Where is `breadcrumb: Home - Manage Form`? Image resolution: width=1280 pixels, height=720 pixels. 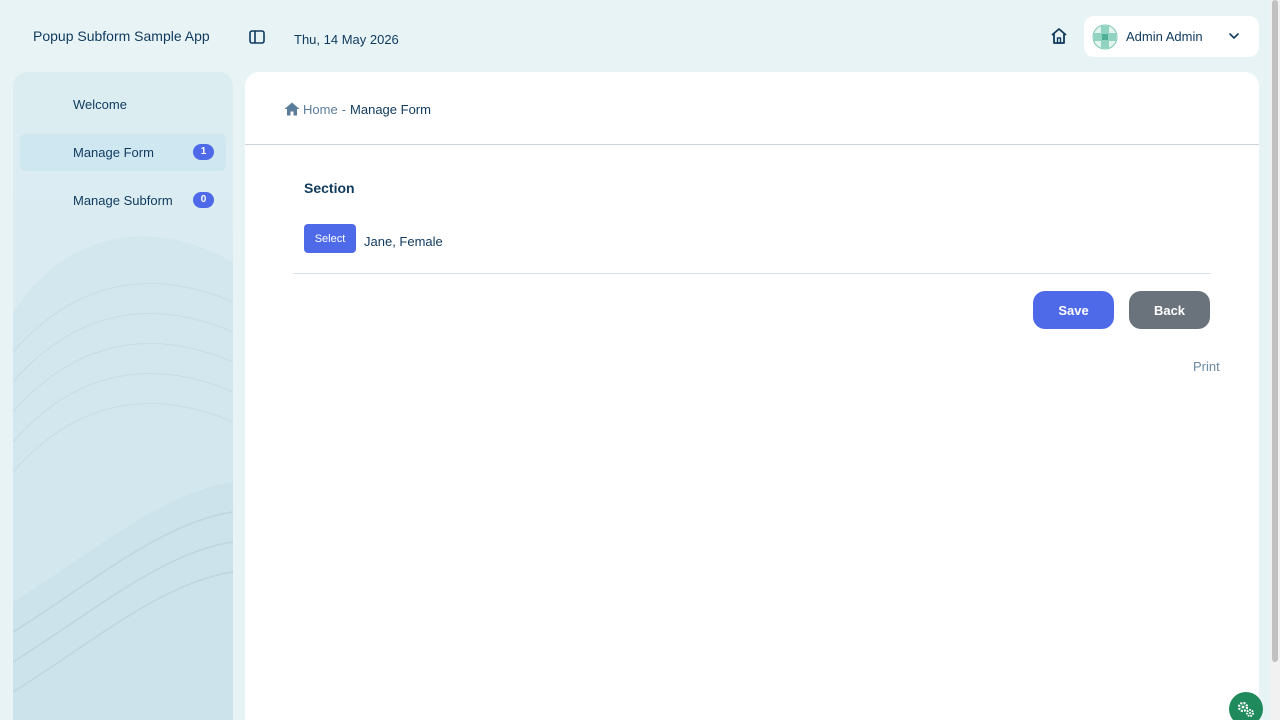 breadcrumb: Home - Manage Form is located at coordinates (357, 109).